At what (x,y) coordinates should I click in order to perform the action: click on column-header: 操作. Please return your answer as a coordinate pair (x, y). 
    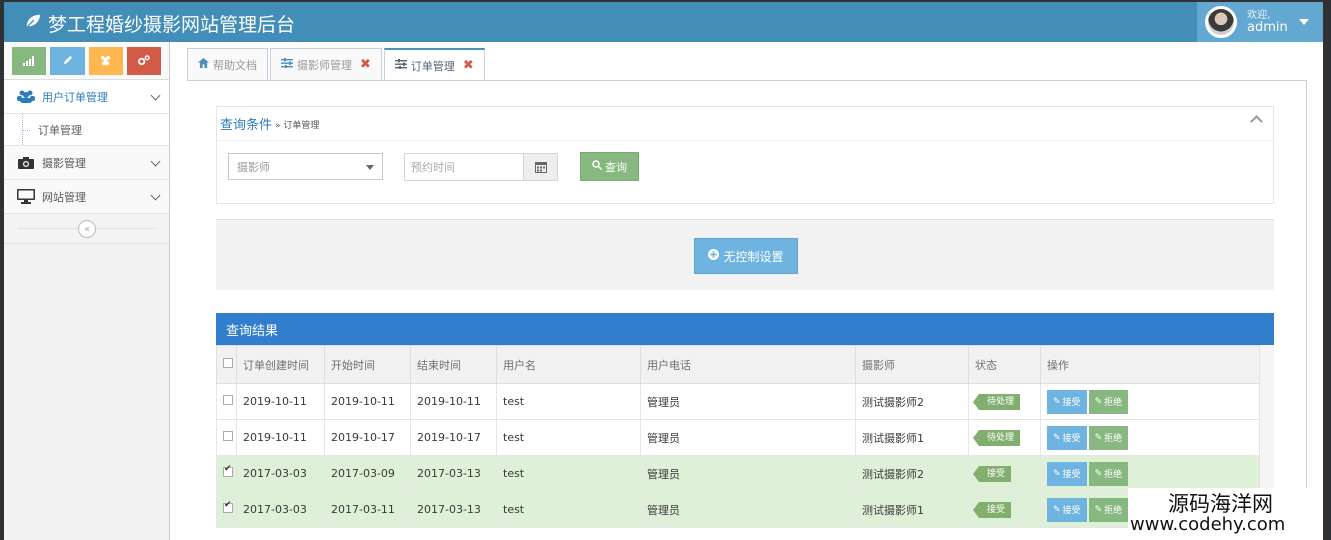
    Looking at the image, I should click on (1150, 364).